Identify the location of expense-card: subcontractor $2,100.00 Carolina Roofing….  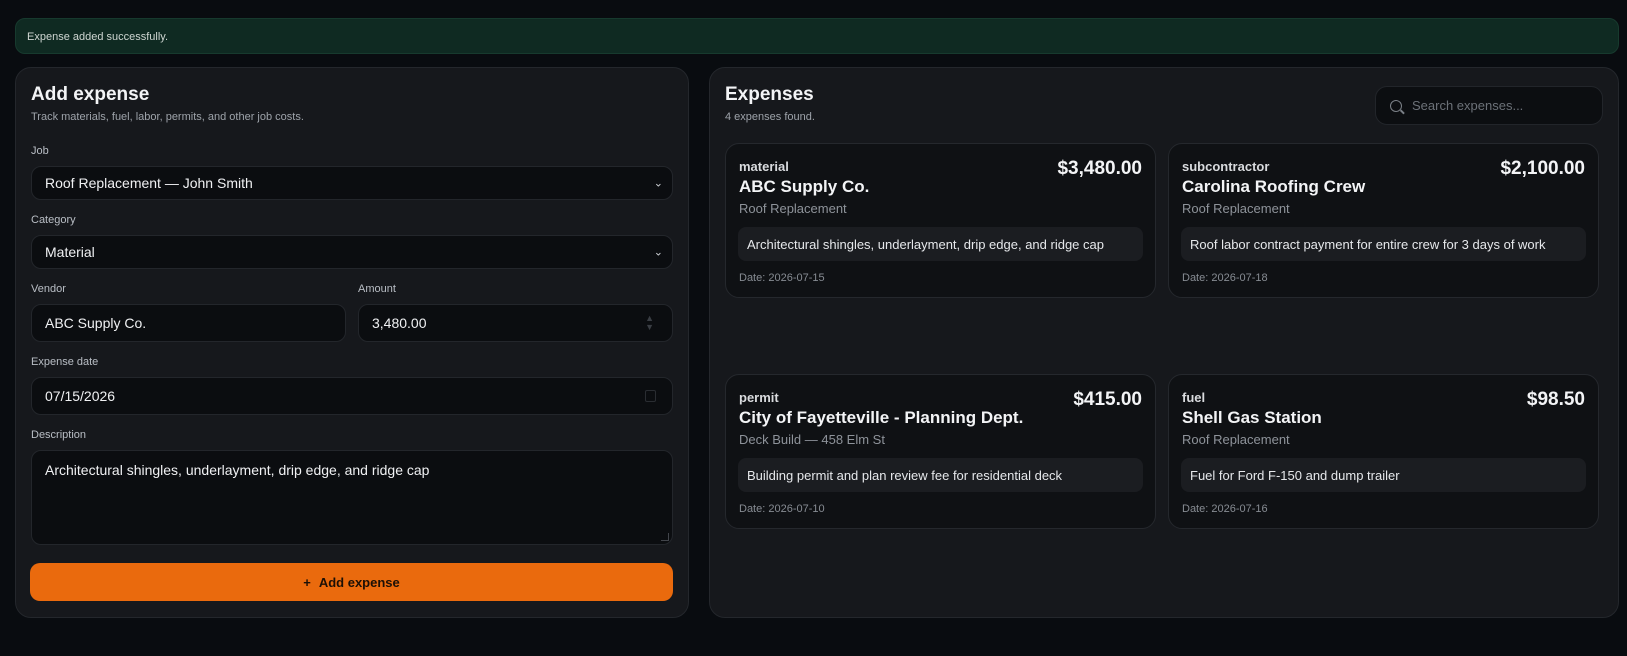
(1383, 220).